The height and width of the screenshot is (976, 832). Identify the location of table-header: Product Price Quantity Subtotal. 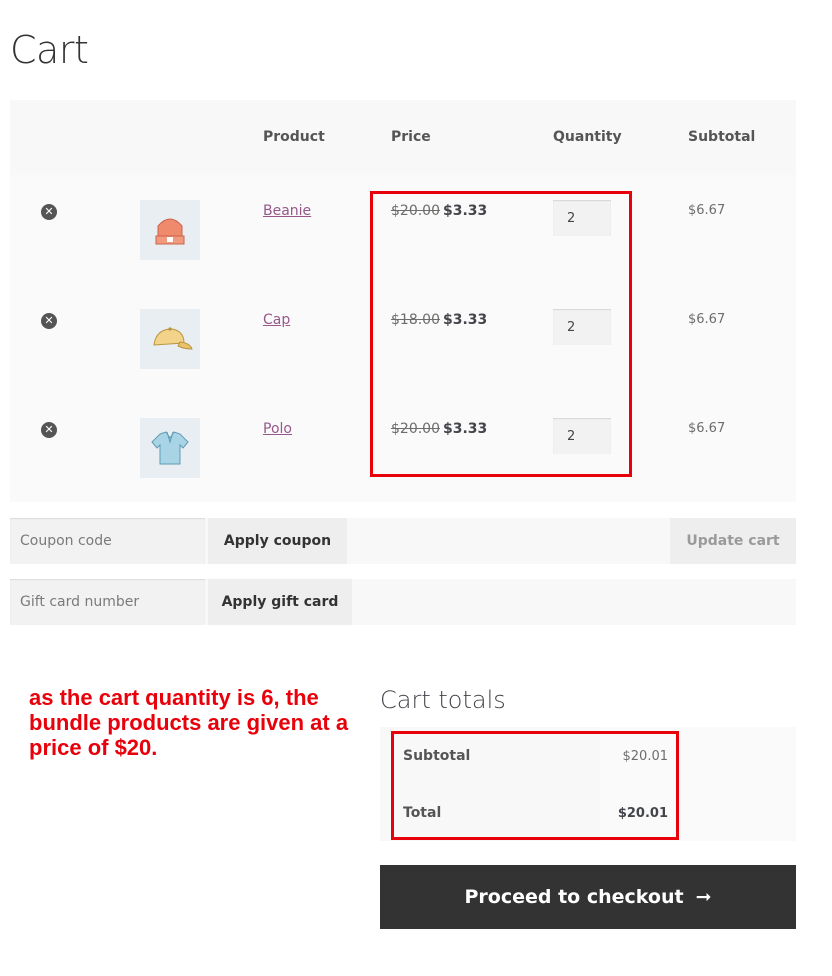
(403, 137).